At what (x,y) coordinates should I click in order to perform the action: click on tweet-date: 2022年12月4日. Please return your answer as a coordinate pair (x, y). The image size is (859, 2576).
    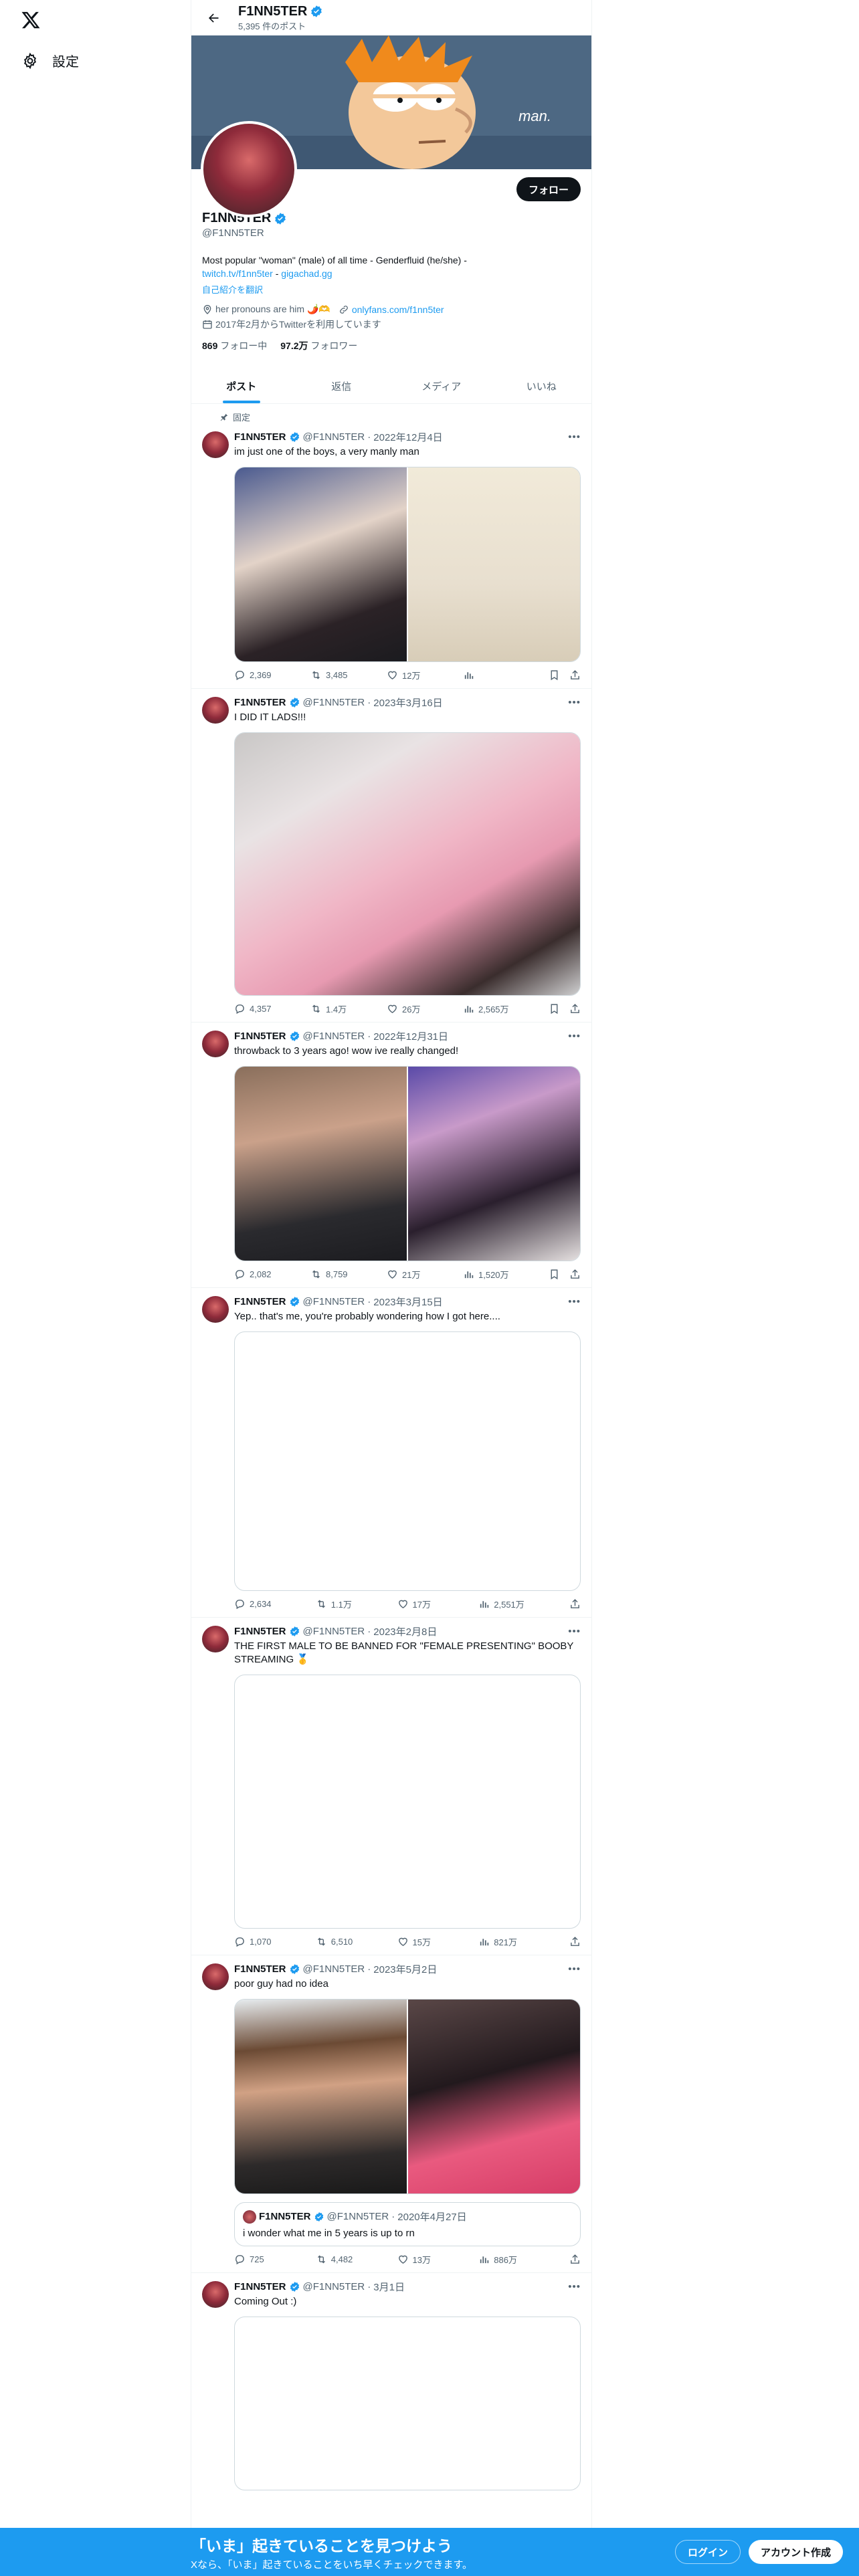
    Looking at the image, I should click on (407, 437).